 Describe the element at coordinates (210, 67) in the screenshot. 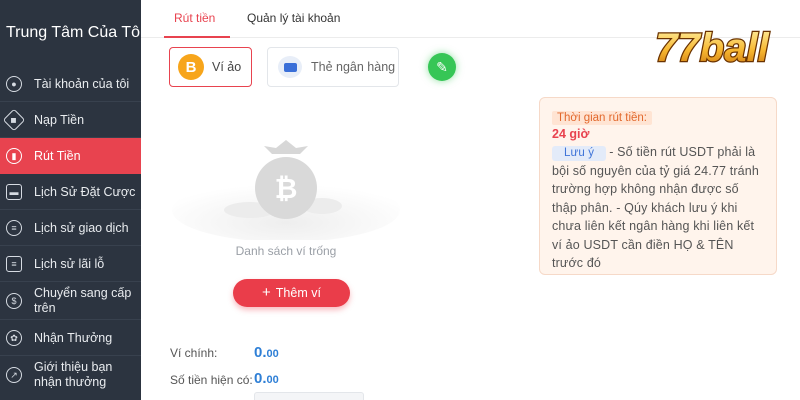

I see `virtual-wallet-option: B Ví ảo` at that location.